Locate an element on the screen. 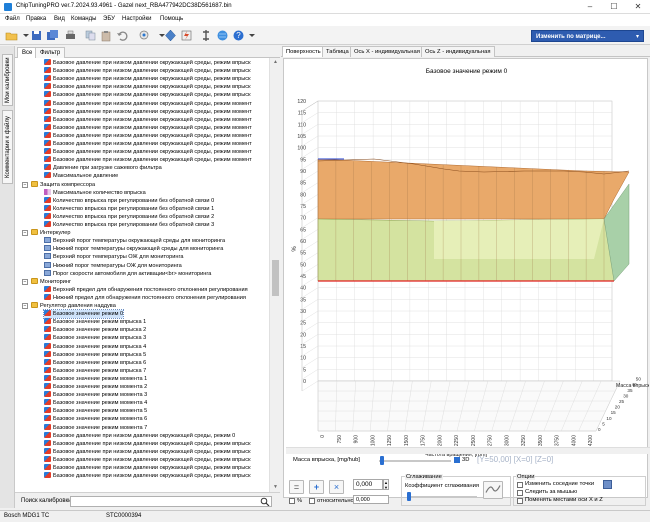  globe-icon is located at coordinates (222, 35).